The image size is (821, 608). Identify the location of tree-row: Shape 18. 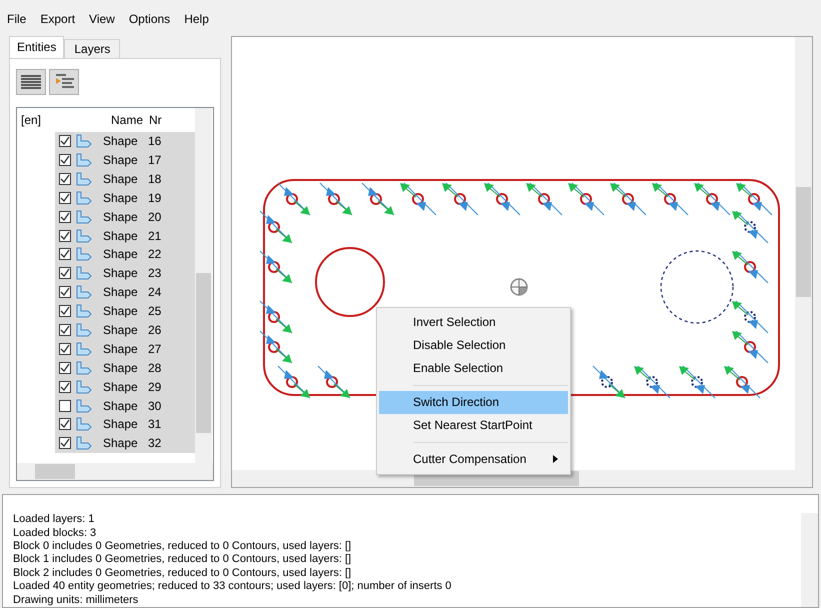
(125, 178).